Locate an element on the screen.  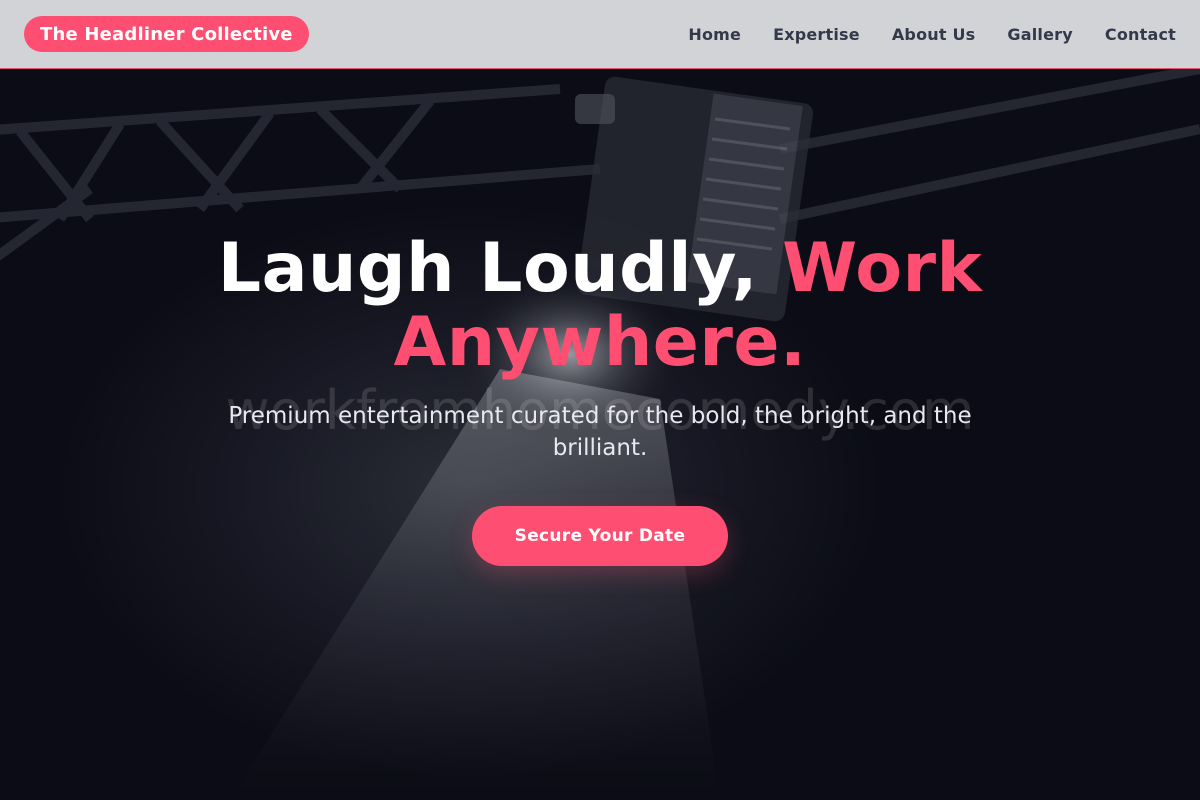
hero-title: Laugh Loudly, Work Anywhere. is located at coordinates (600, 306).